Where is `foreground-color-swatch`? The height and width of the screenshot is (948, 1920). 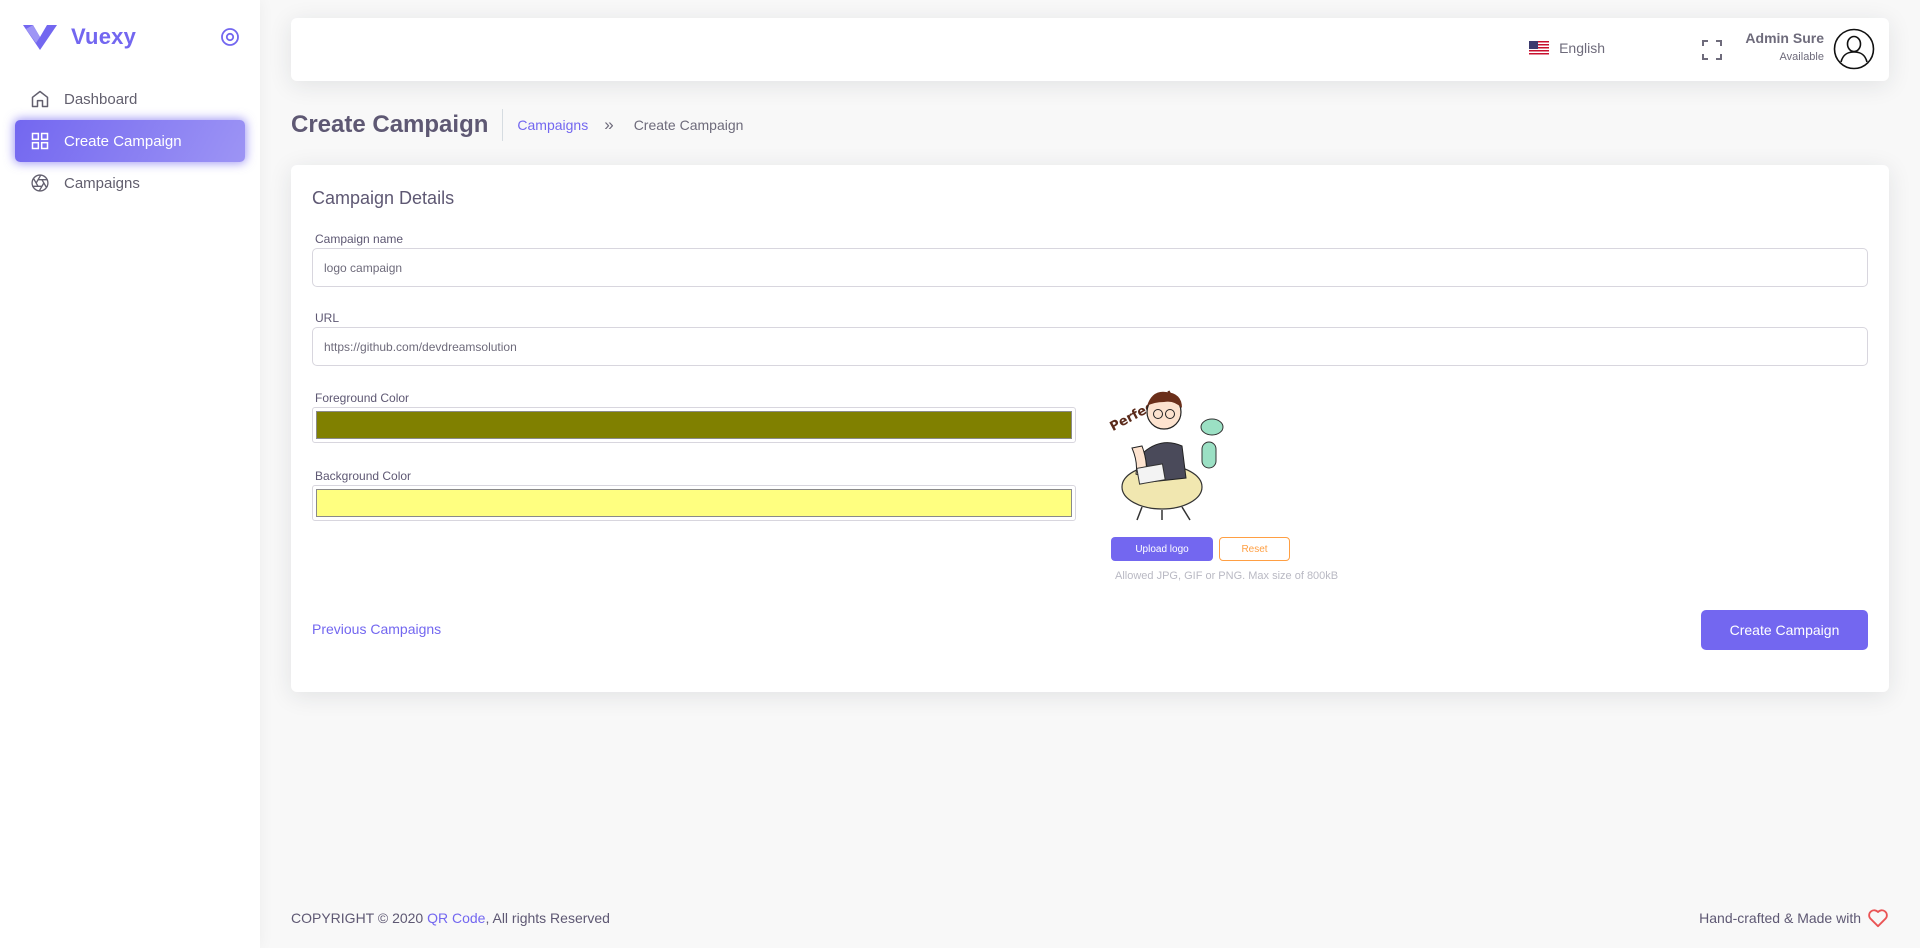 foreground-color-swatch is located at coordinates (694, 425).